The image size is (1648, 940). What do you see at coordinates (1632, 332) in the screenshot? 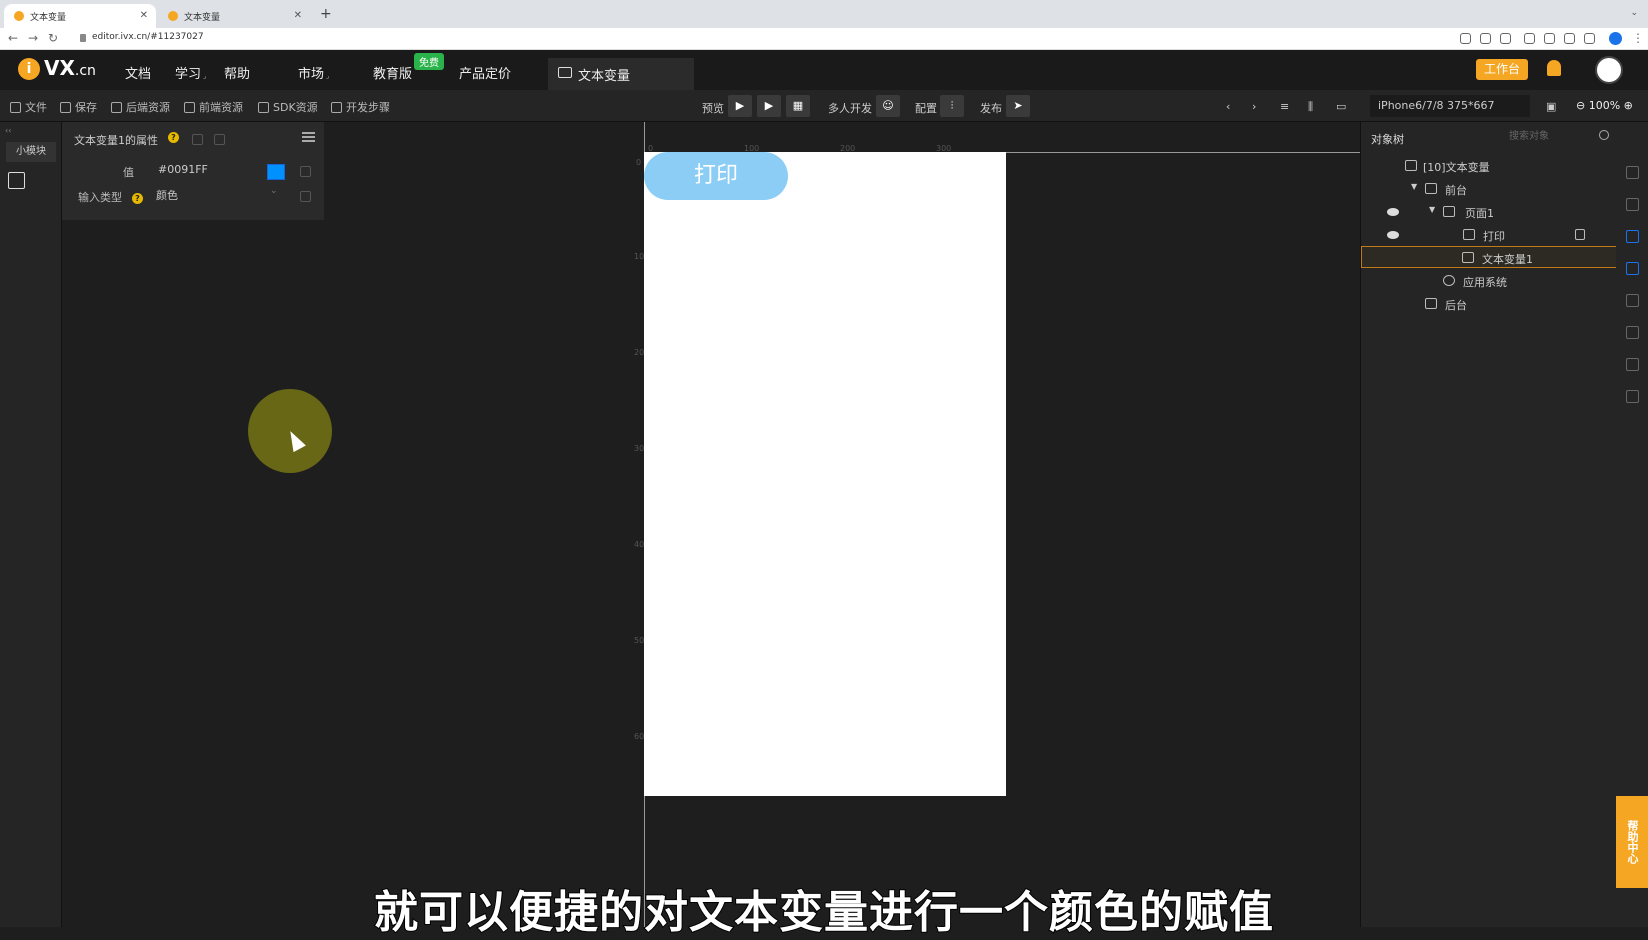
I see `swap-icon` at bounding box center [1632, 332].